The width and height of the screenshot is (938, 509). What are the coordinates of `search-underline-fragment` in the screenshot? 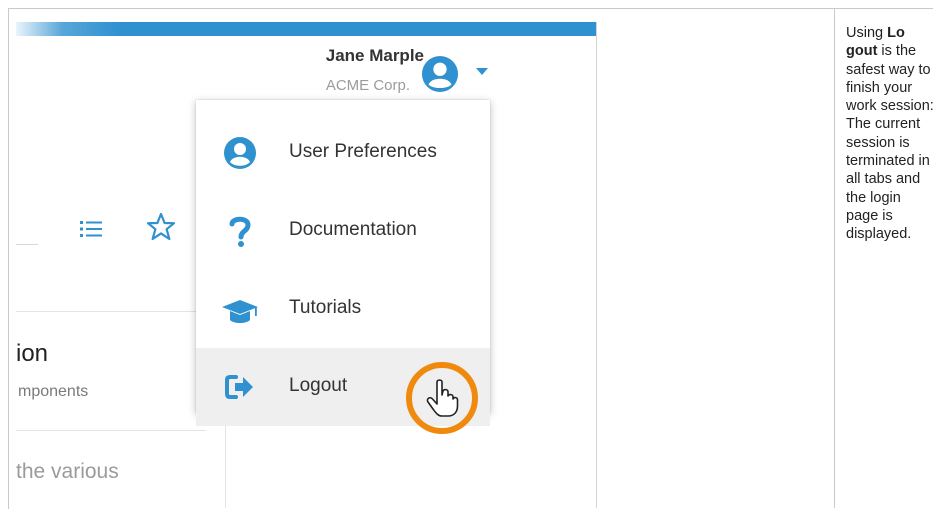 It's located at (27, 244).